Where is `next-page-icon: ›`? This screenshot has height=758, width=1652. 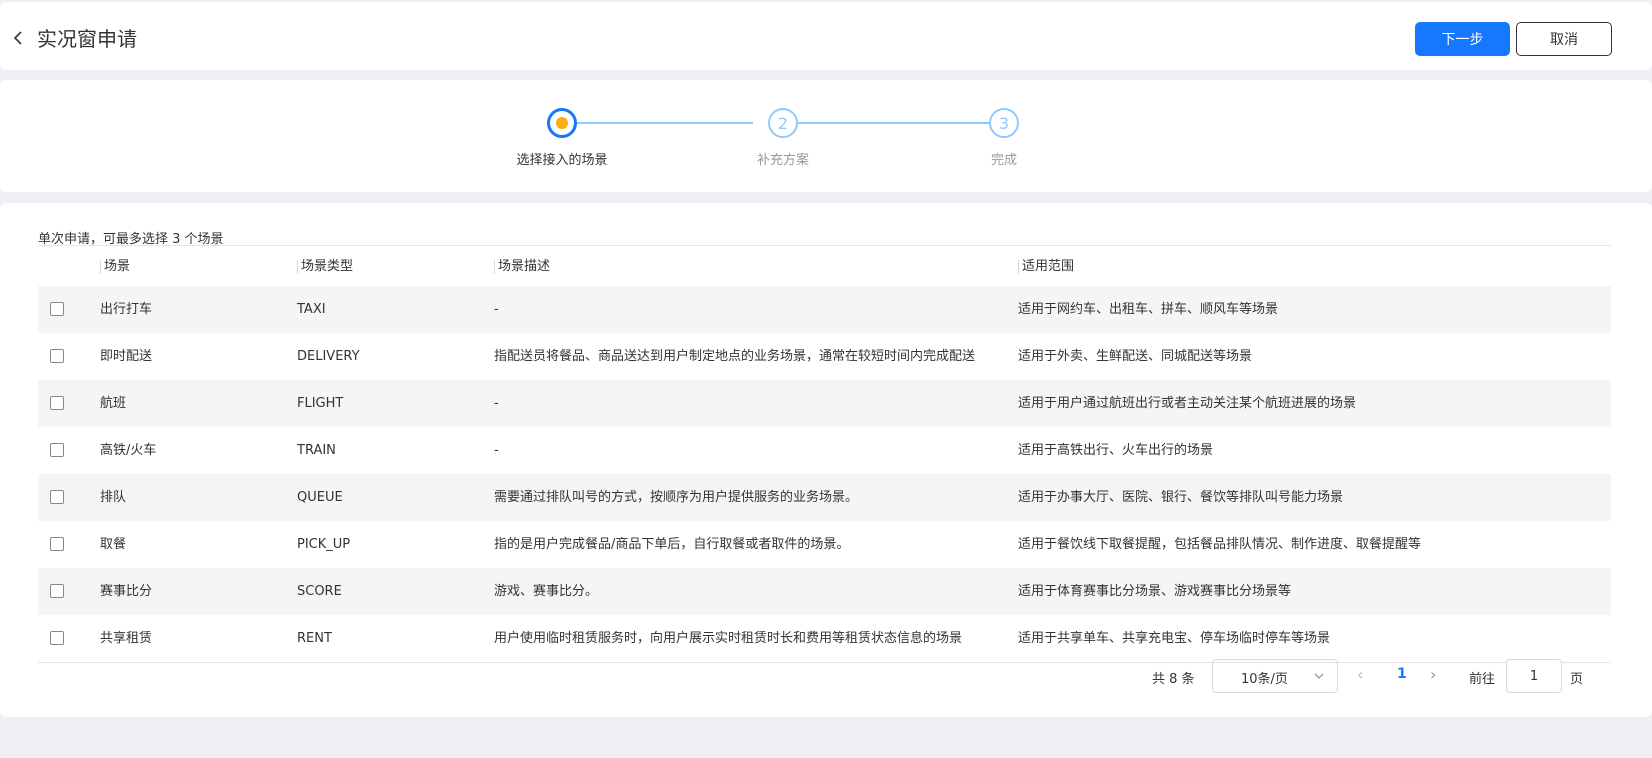
next-page-icon: › is located at coordinates (1433, 674).